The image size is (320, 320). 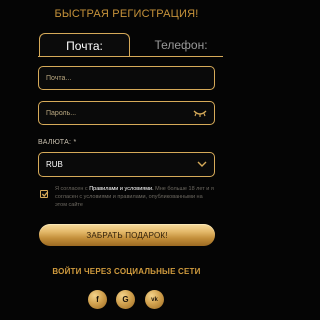 I want to click on tab-underline, so click(x=130, y=56).